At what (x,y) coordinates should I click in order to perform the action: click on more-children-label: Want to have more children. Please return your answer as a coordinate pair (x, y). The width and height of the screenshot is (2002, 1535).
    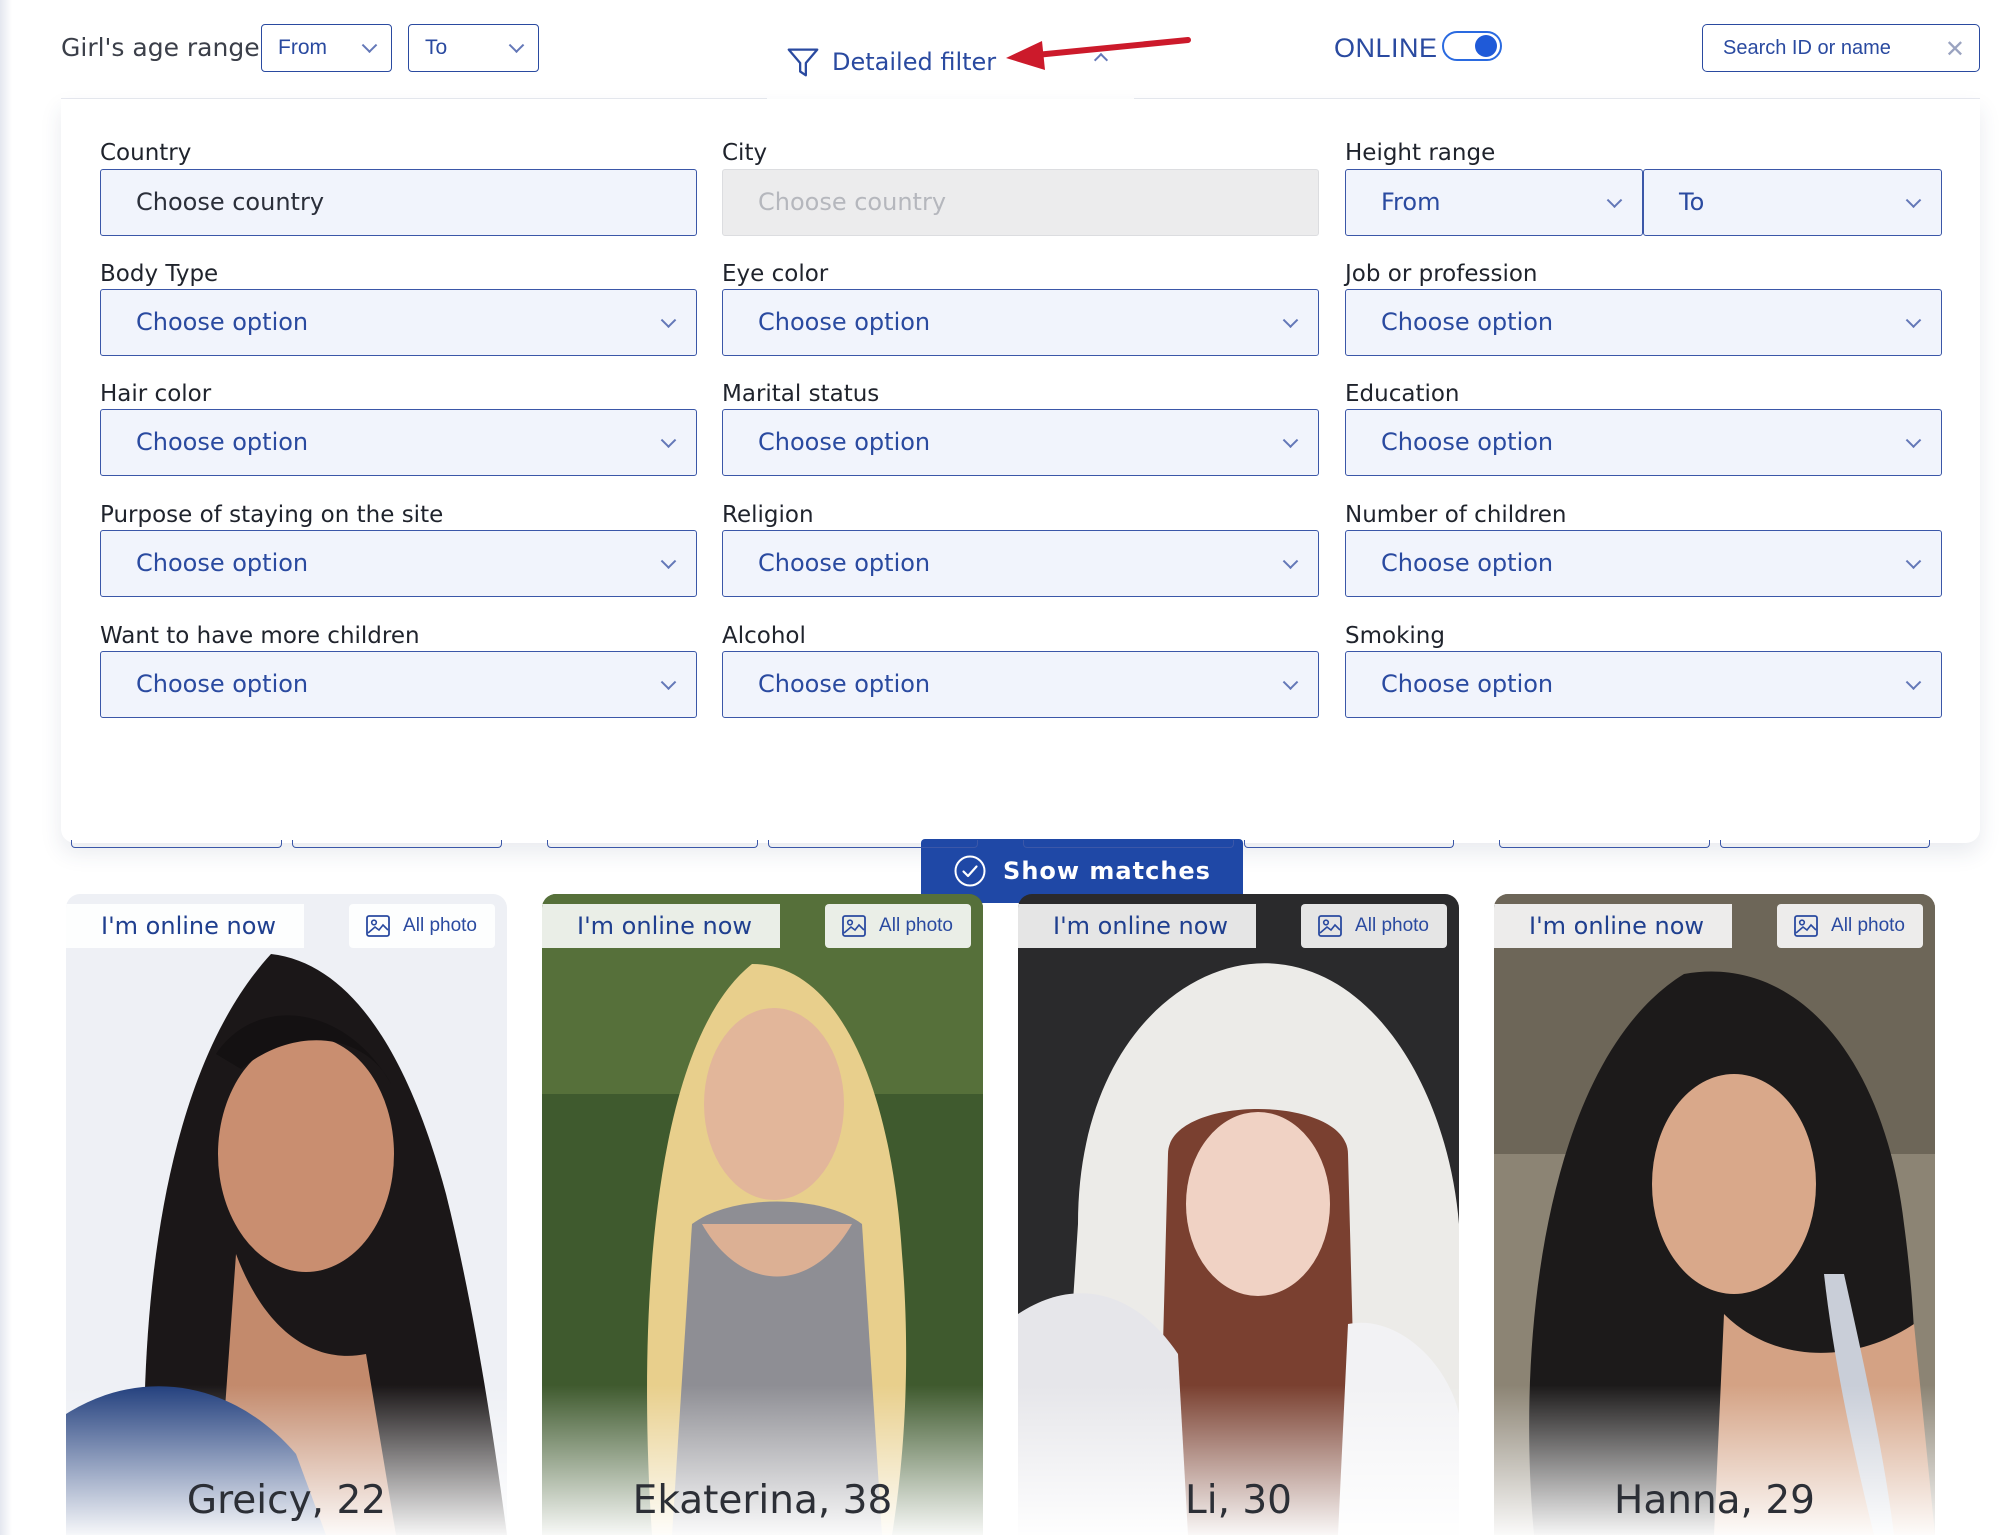
    Looking at the image, I should click on (260, 636).